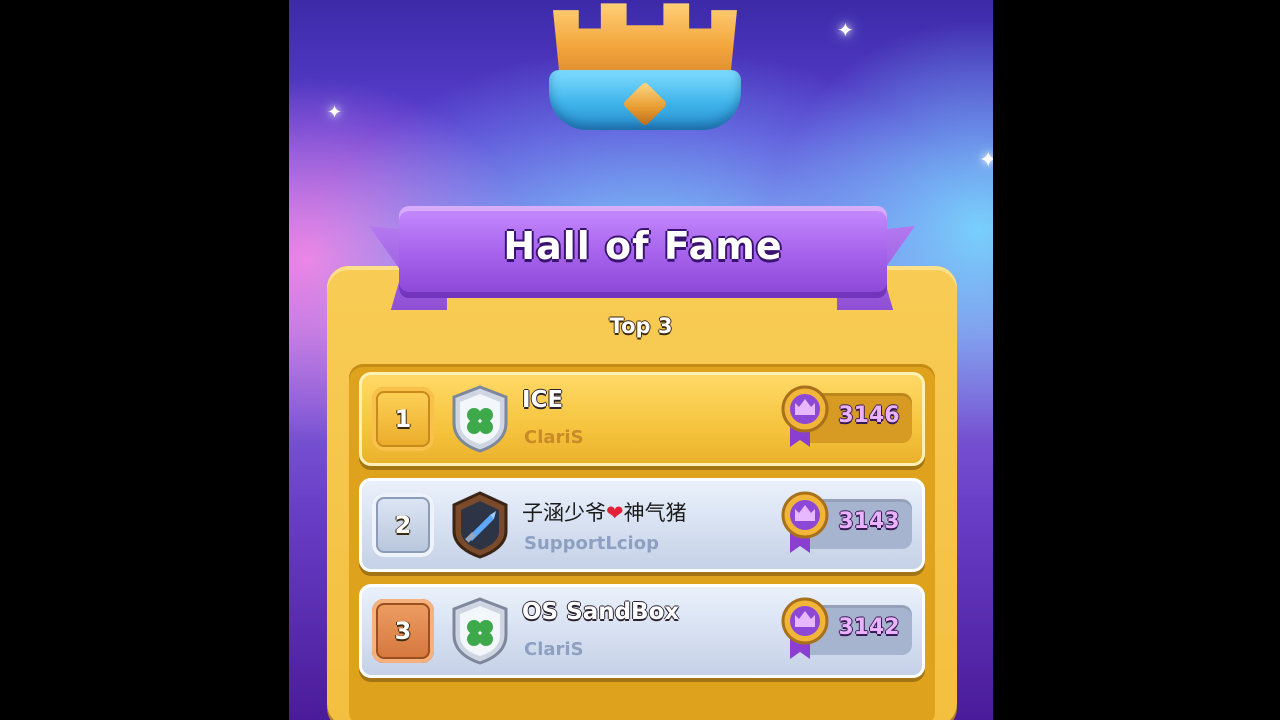 This screenshot has height=720, width=1280. I want to click on player-name-part: 神气猪, so click(655, 513).